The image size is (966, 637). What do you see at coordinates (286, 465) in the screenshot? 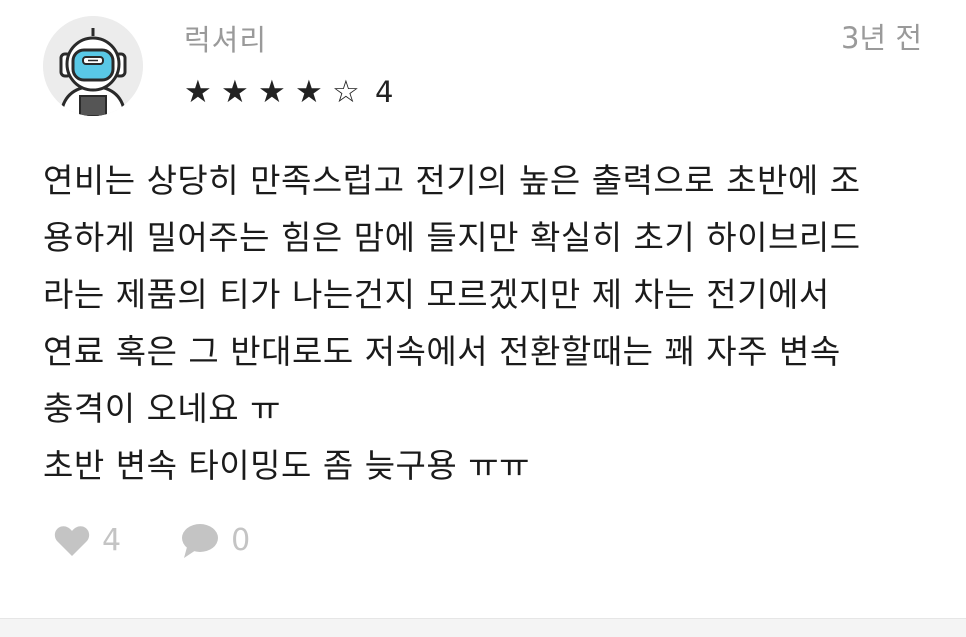
I see `review-text-line: 초반 변속 타이밍도 좀 늦구용 ㅠㅠ` at bounding box center [286, 465].